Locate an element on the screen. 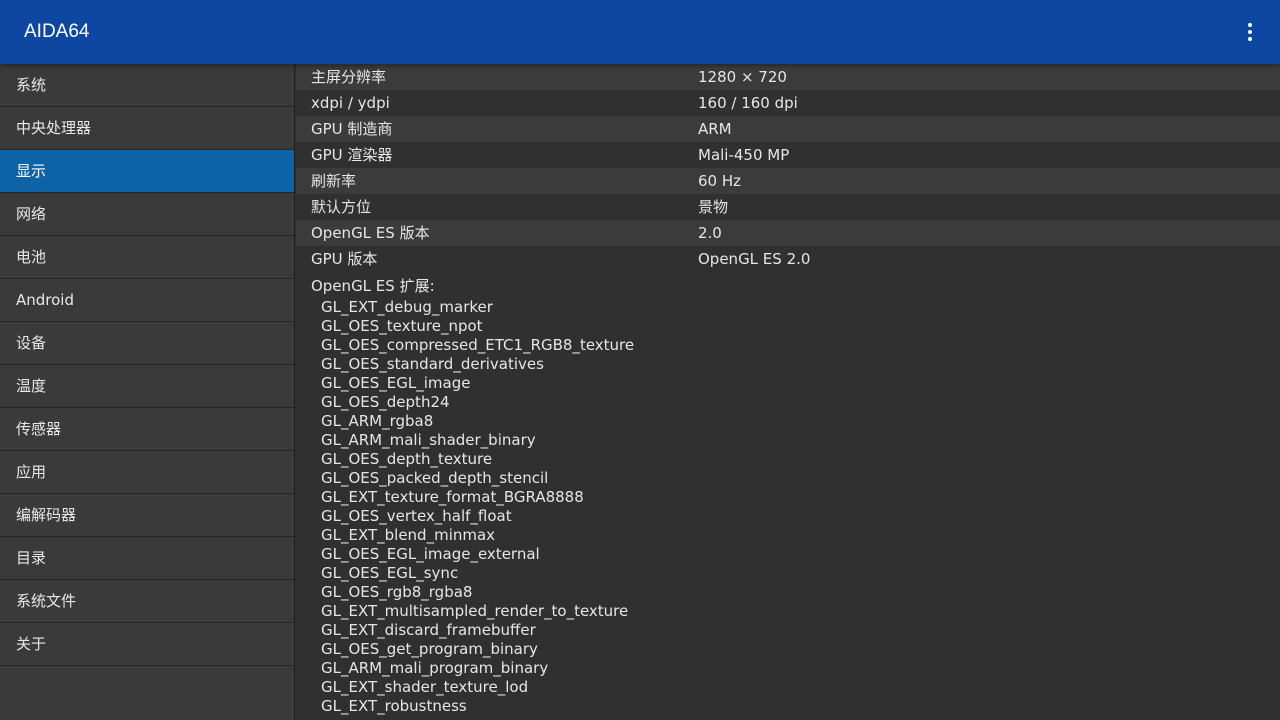 The image size is (1280, 720). info-label: xdpi / ydpi is located at coordinates (350, 103).